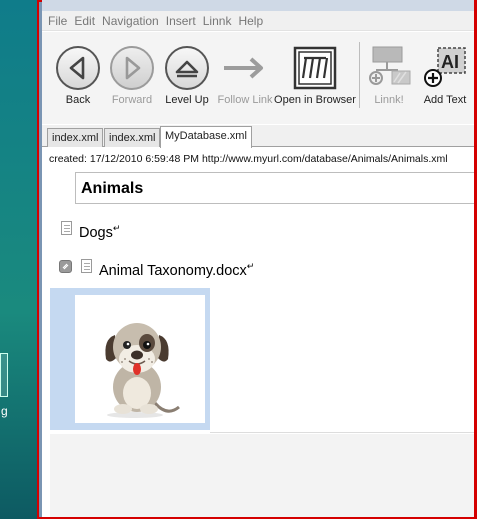 The height and width of the screenshot is (519, 477). Describe the element at coordinates (21, 259) in the screenshot. I see `desktop-background: g` at that location.